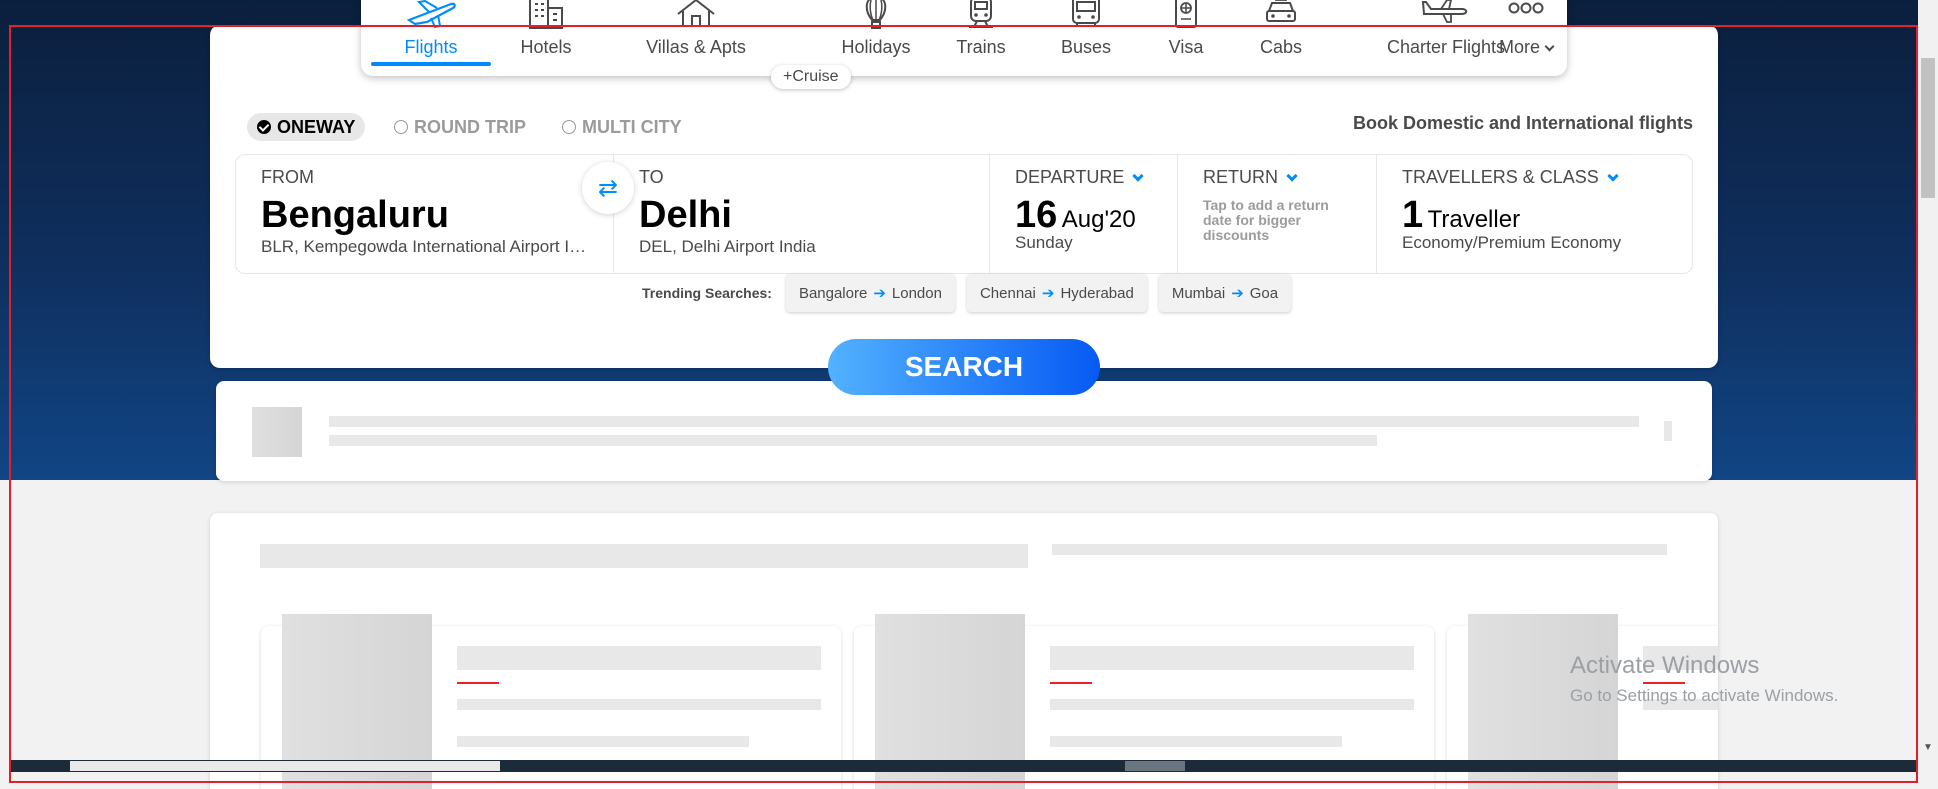  What do you see at coordinates (431, 37) in the screenshot?
I see `nav-flights: Flights` at bounding box center [431, 37].